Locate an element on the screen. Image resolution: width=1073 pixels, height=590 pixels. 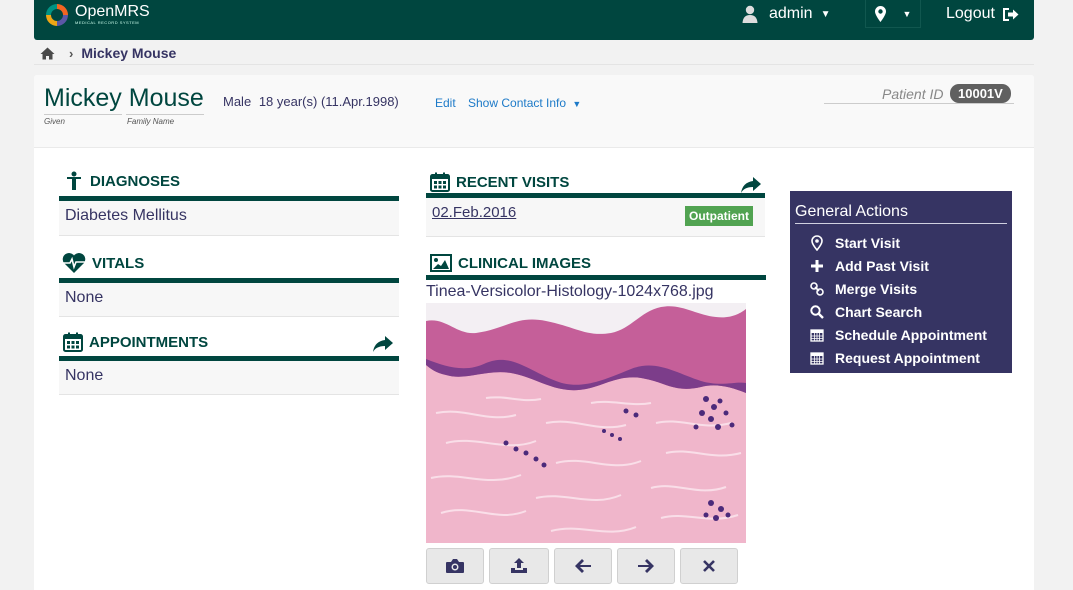
search-icon is located at coordinates (817, 311).